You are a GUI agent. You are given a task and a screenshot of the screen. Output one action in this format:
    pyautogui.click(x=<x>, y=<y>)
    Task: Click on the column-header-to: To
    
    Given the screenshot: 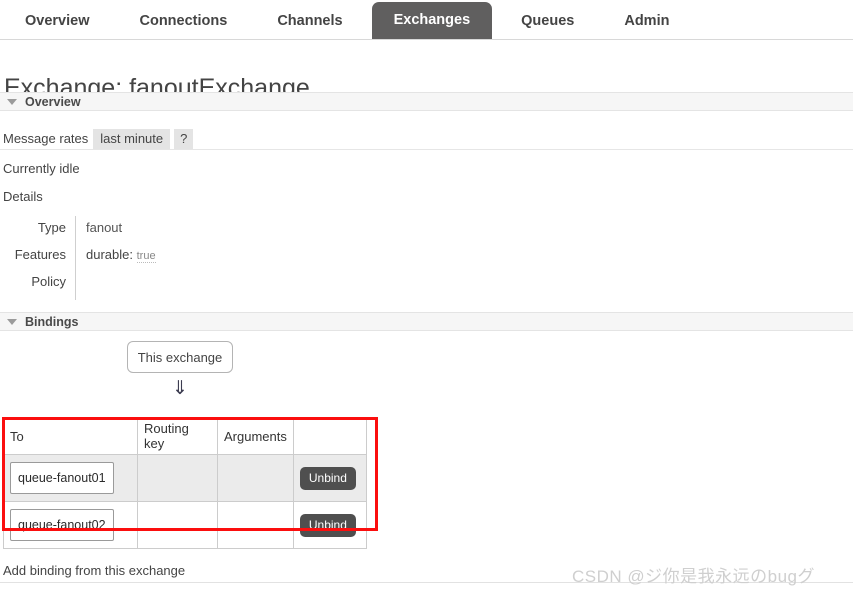 What is the action you would take?
    pyautogui.click(x=70, y=436)
    